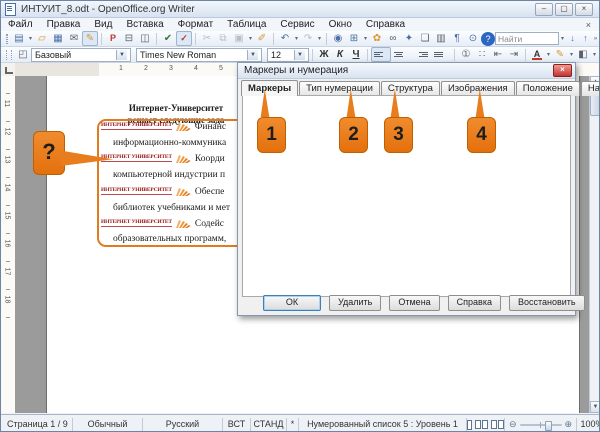 The image size is (600, 432). What do you see at coordinates (183, 424) in the screenshot?
I see `language-indicator: Русский` at bounding box center [183, 424].